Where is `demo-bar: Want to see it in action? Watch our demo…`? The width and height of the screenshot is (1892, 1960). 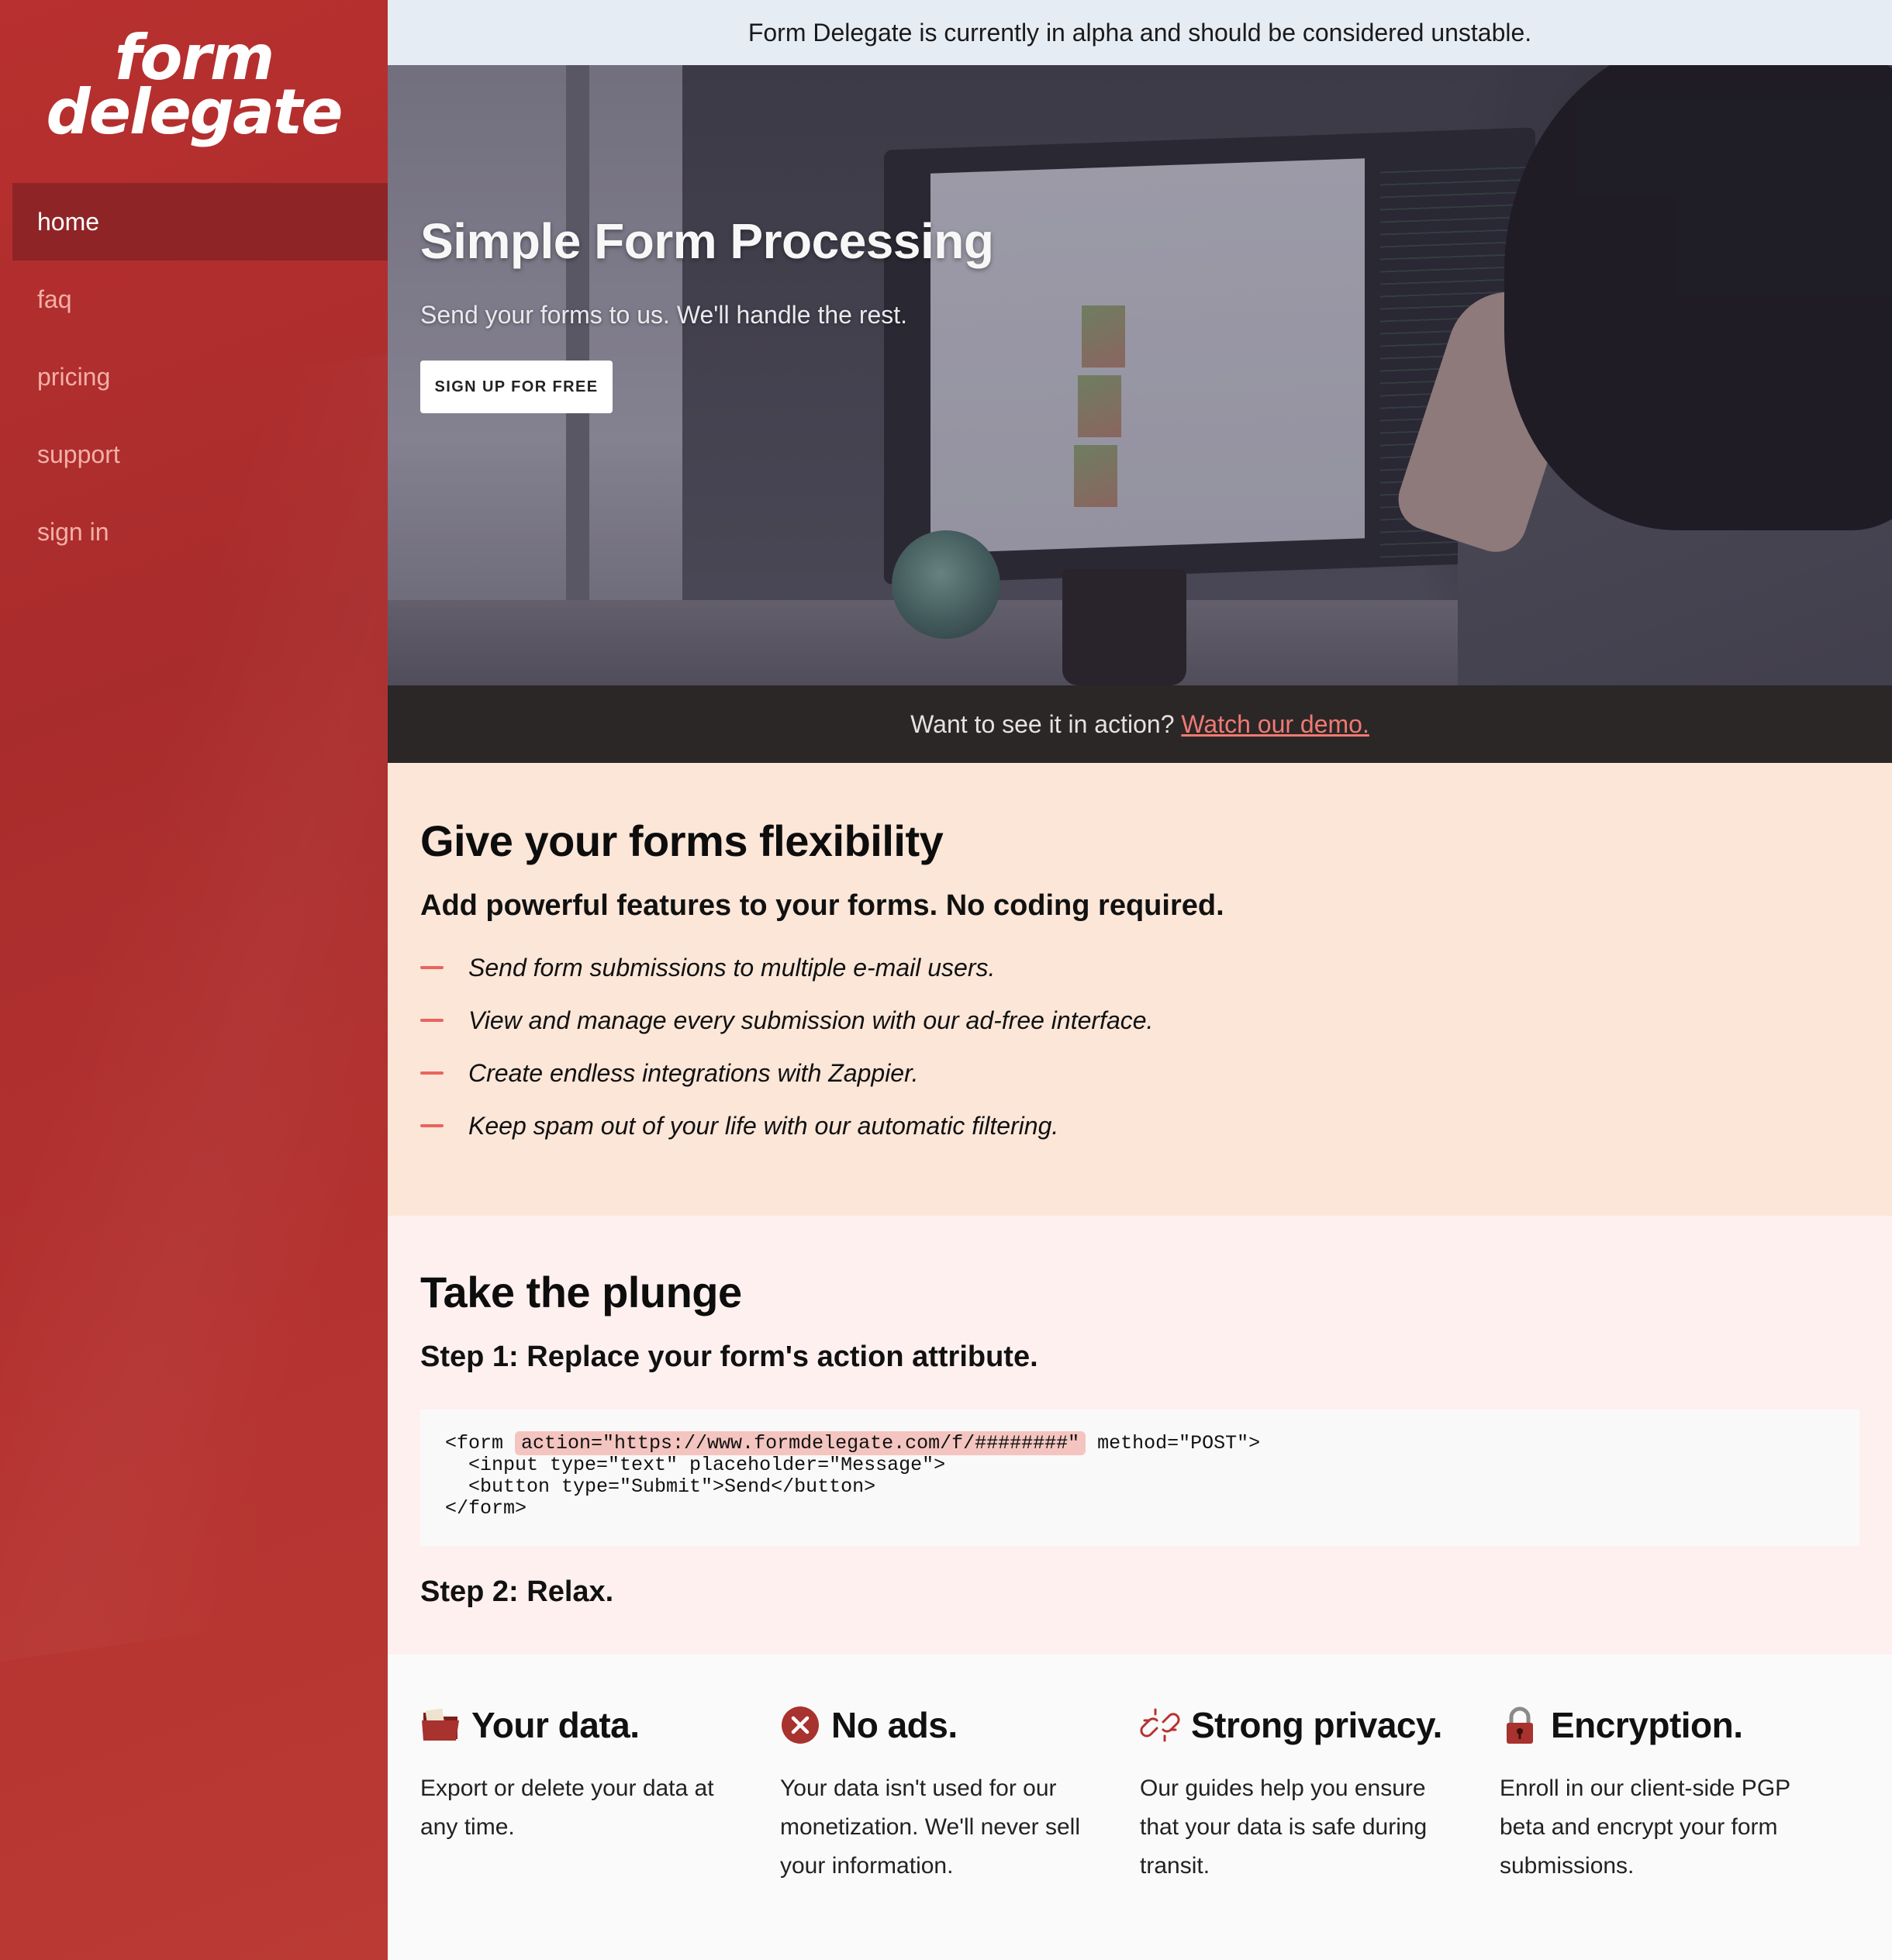
demo-bar: Want to see it in action? Watch our demo… is located at coordinates (1140, 724).